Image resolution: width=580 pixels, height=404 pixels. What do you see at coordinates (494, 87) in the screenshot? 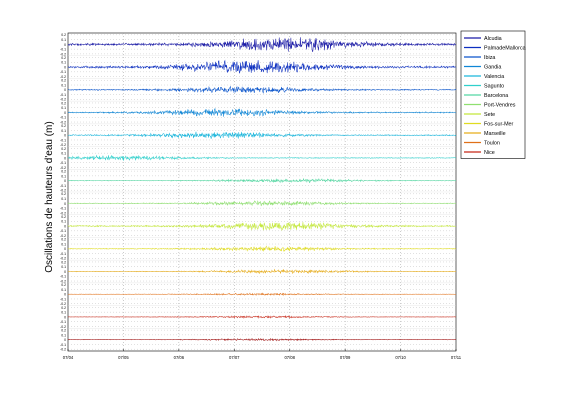
I see `legend-entry-label: Sagunto` at bounding box center [494, 87].